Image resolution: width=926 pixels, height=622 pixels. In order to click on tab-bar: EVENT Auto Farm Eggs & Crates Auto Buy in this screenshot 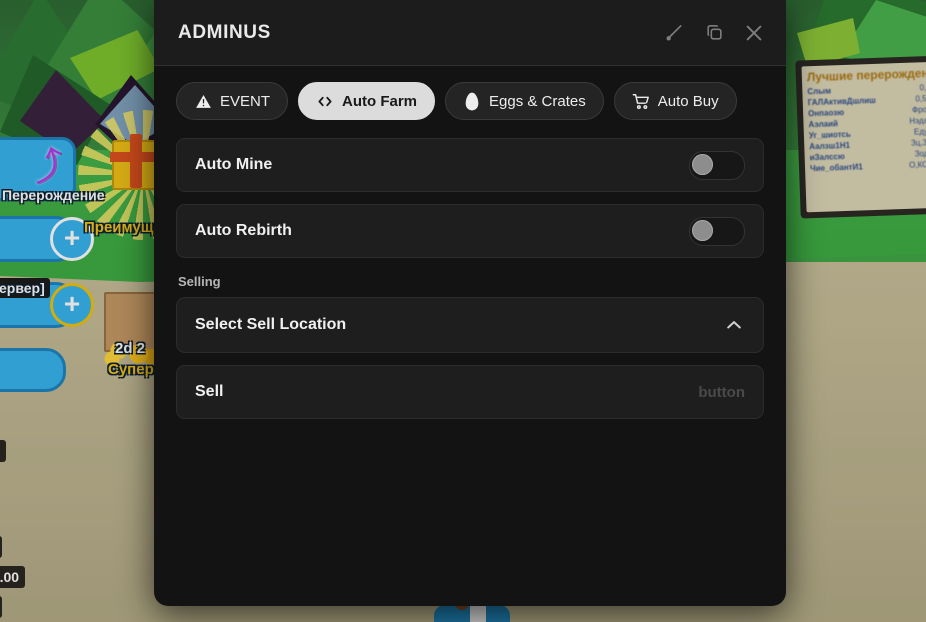, I will do `click(470, 99)`.